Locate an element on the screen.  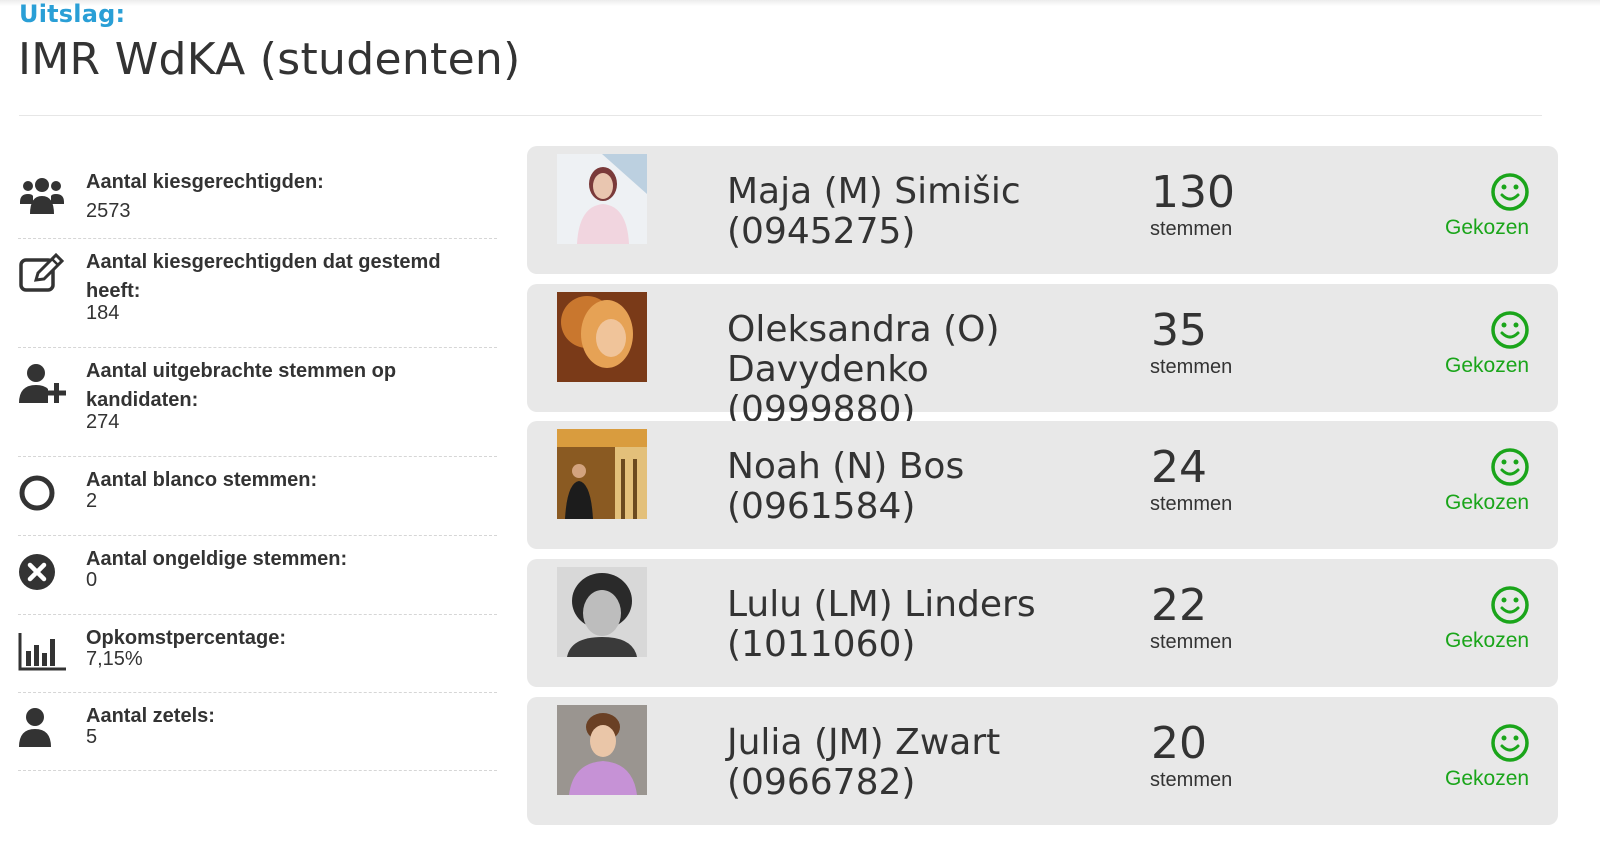
stat-seats: Aantal zetels: 5 is located at coordinates (257, 731).